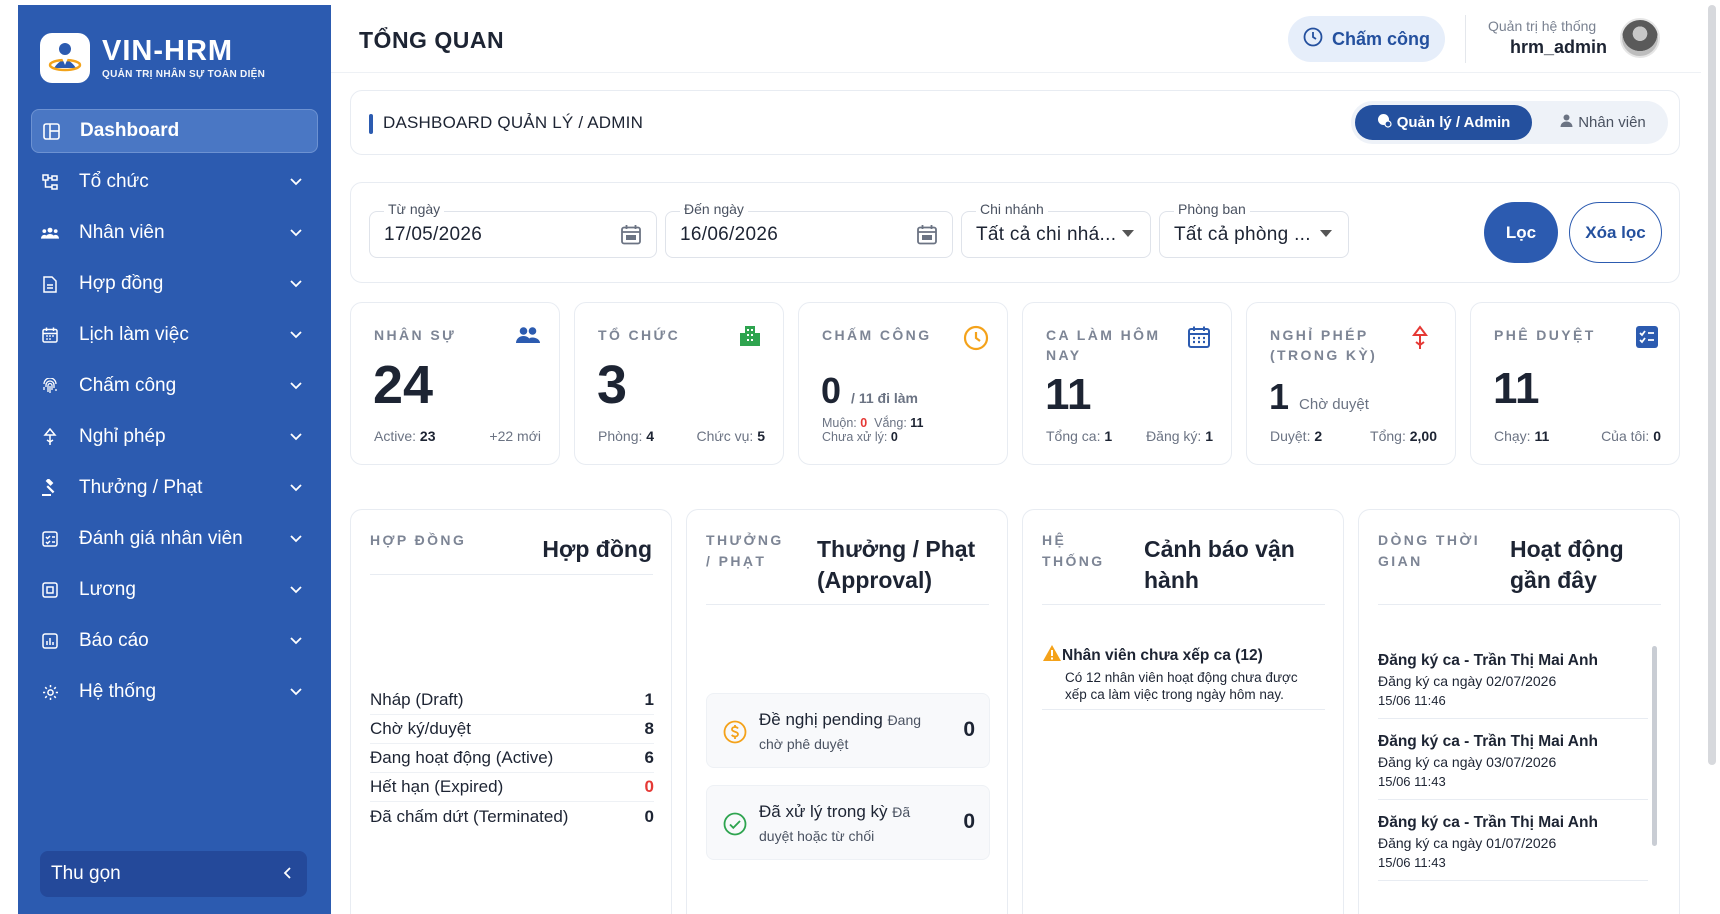 The image size is (1720, 914). I want to click on sidebar-item-organization: Tổ chức, so click(174, 182).